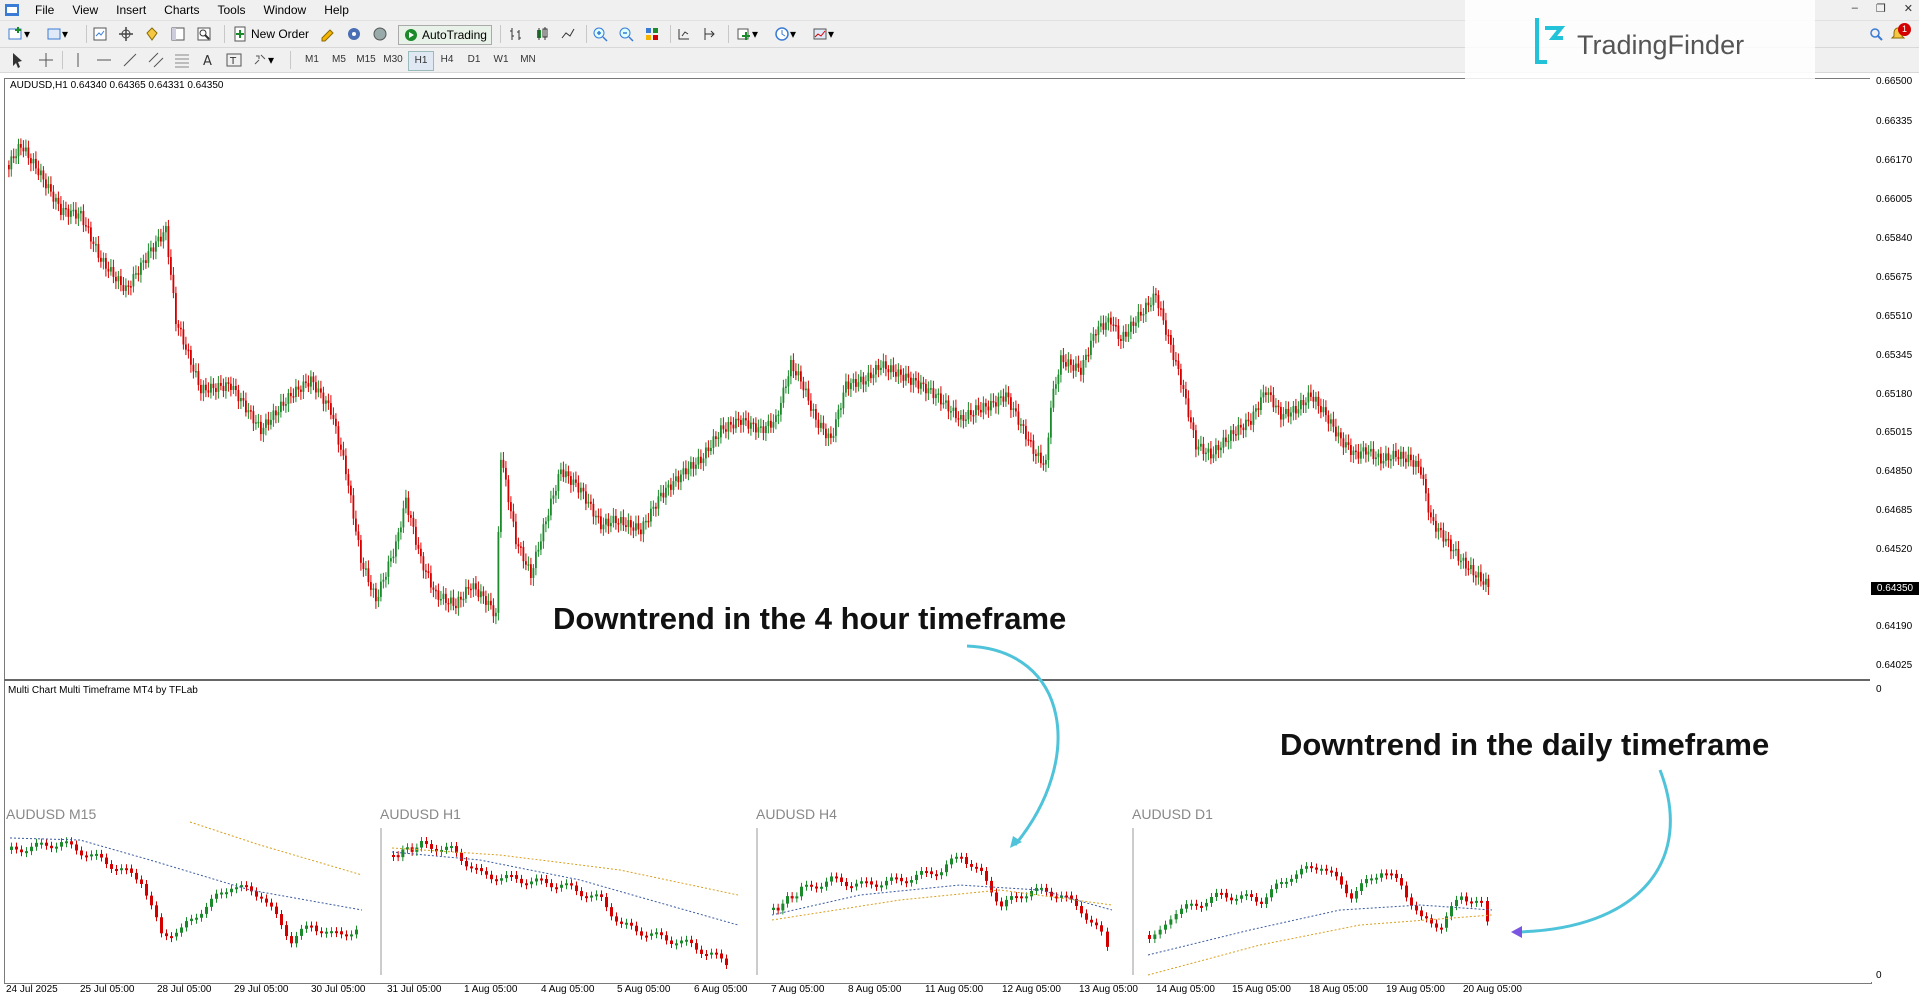 This screenshot has height=996, width=1919. What do you see at coordinates (1894, 530) in the screenshot?
I see `price-scale` at bounding box center [1894, 530].